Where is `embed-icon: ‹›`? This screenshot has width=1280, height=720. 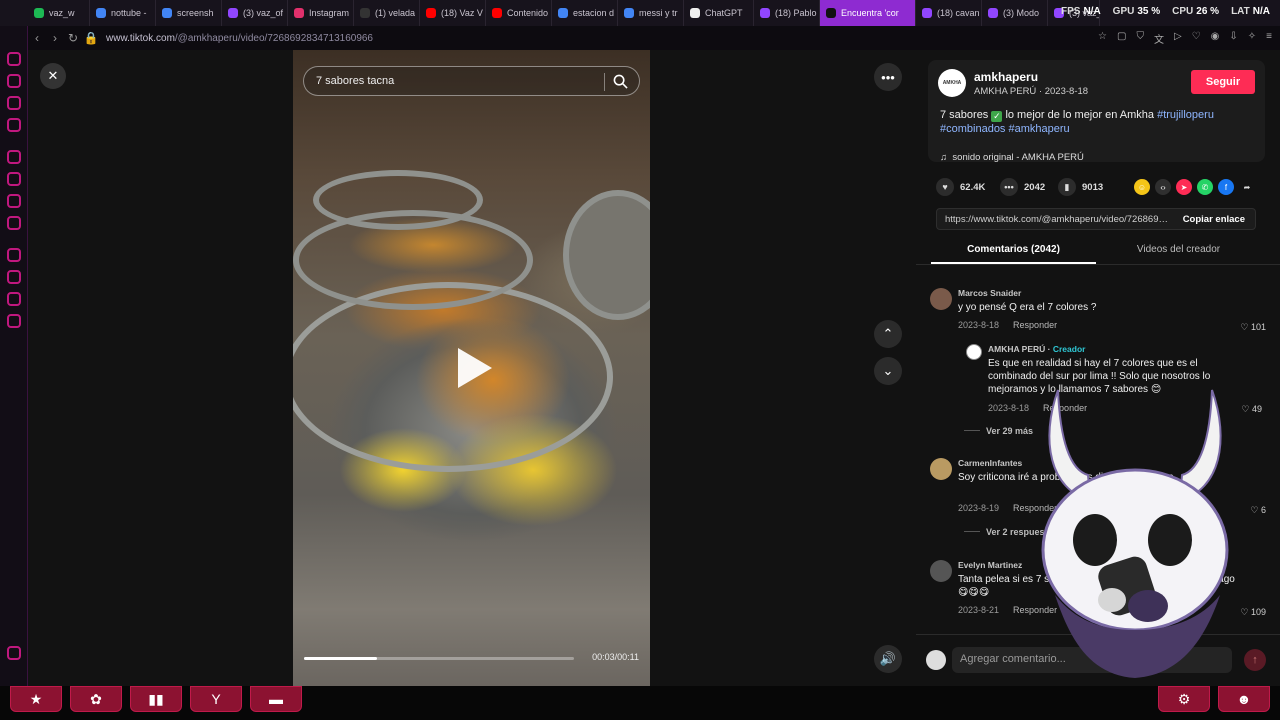
embed-icon: ‹› is located at coordinates (1163, 187).